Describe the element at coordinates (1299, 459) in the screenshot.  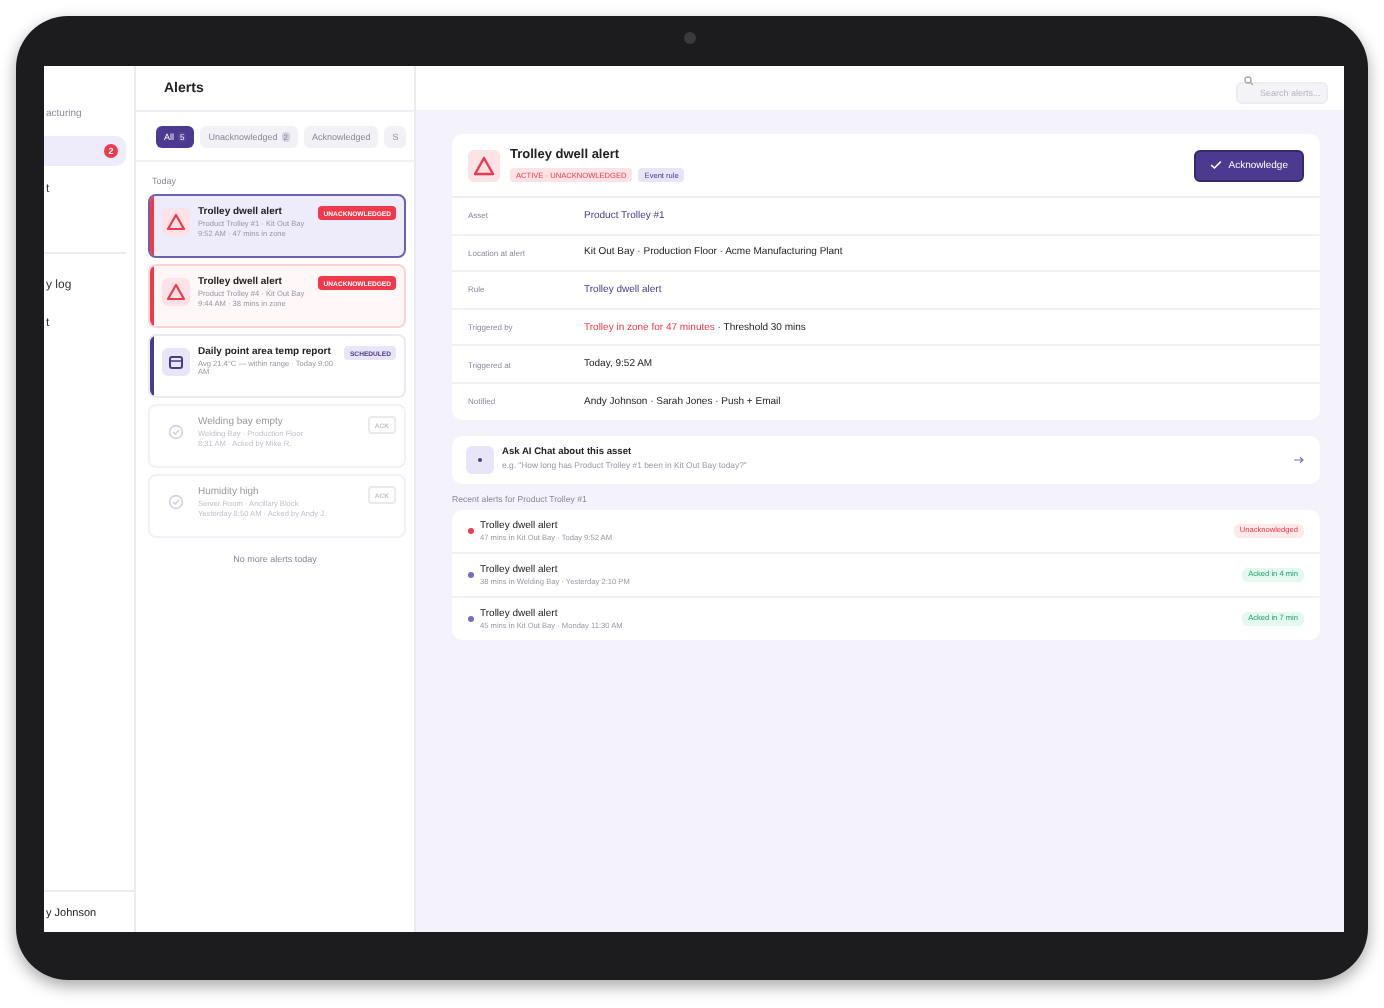
I see `arrow-icon` at that location.